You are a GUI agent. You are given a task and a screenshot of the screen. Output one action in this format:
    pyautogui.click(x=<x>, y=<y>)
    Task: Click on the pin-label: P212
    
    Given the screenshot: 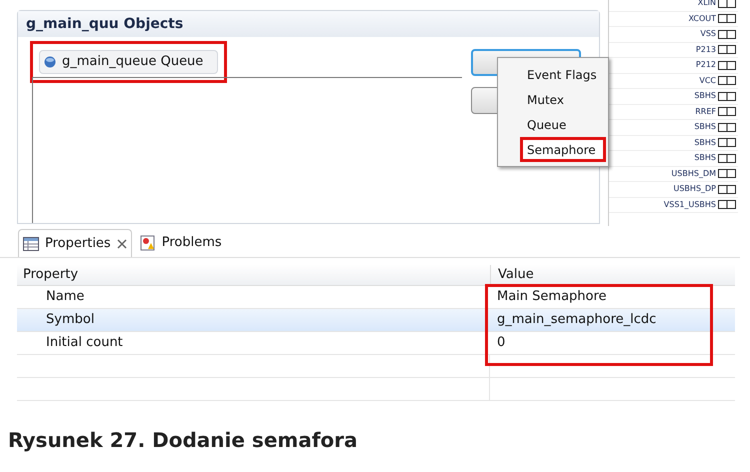 What is the action you would take?
    pyautogui.click(x=706, y=65)
    